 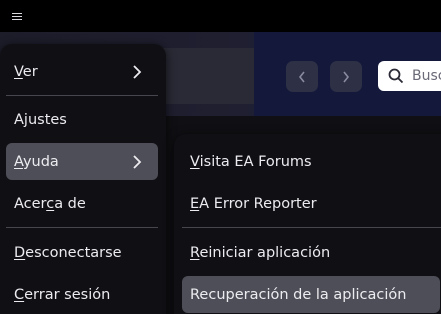 I want to click on menu-item-label: Cerrar sesión, so click(x=62, y=294).